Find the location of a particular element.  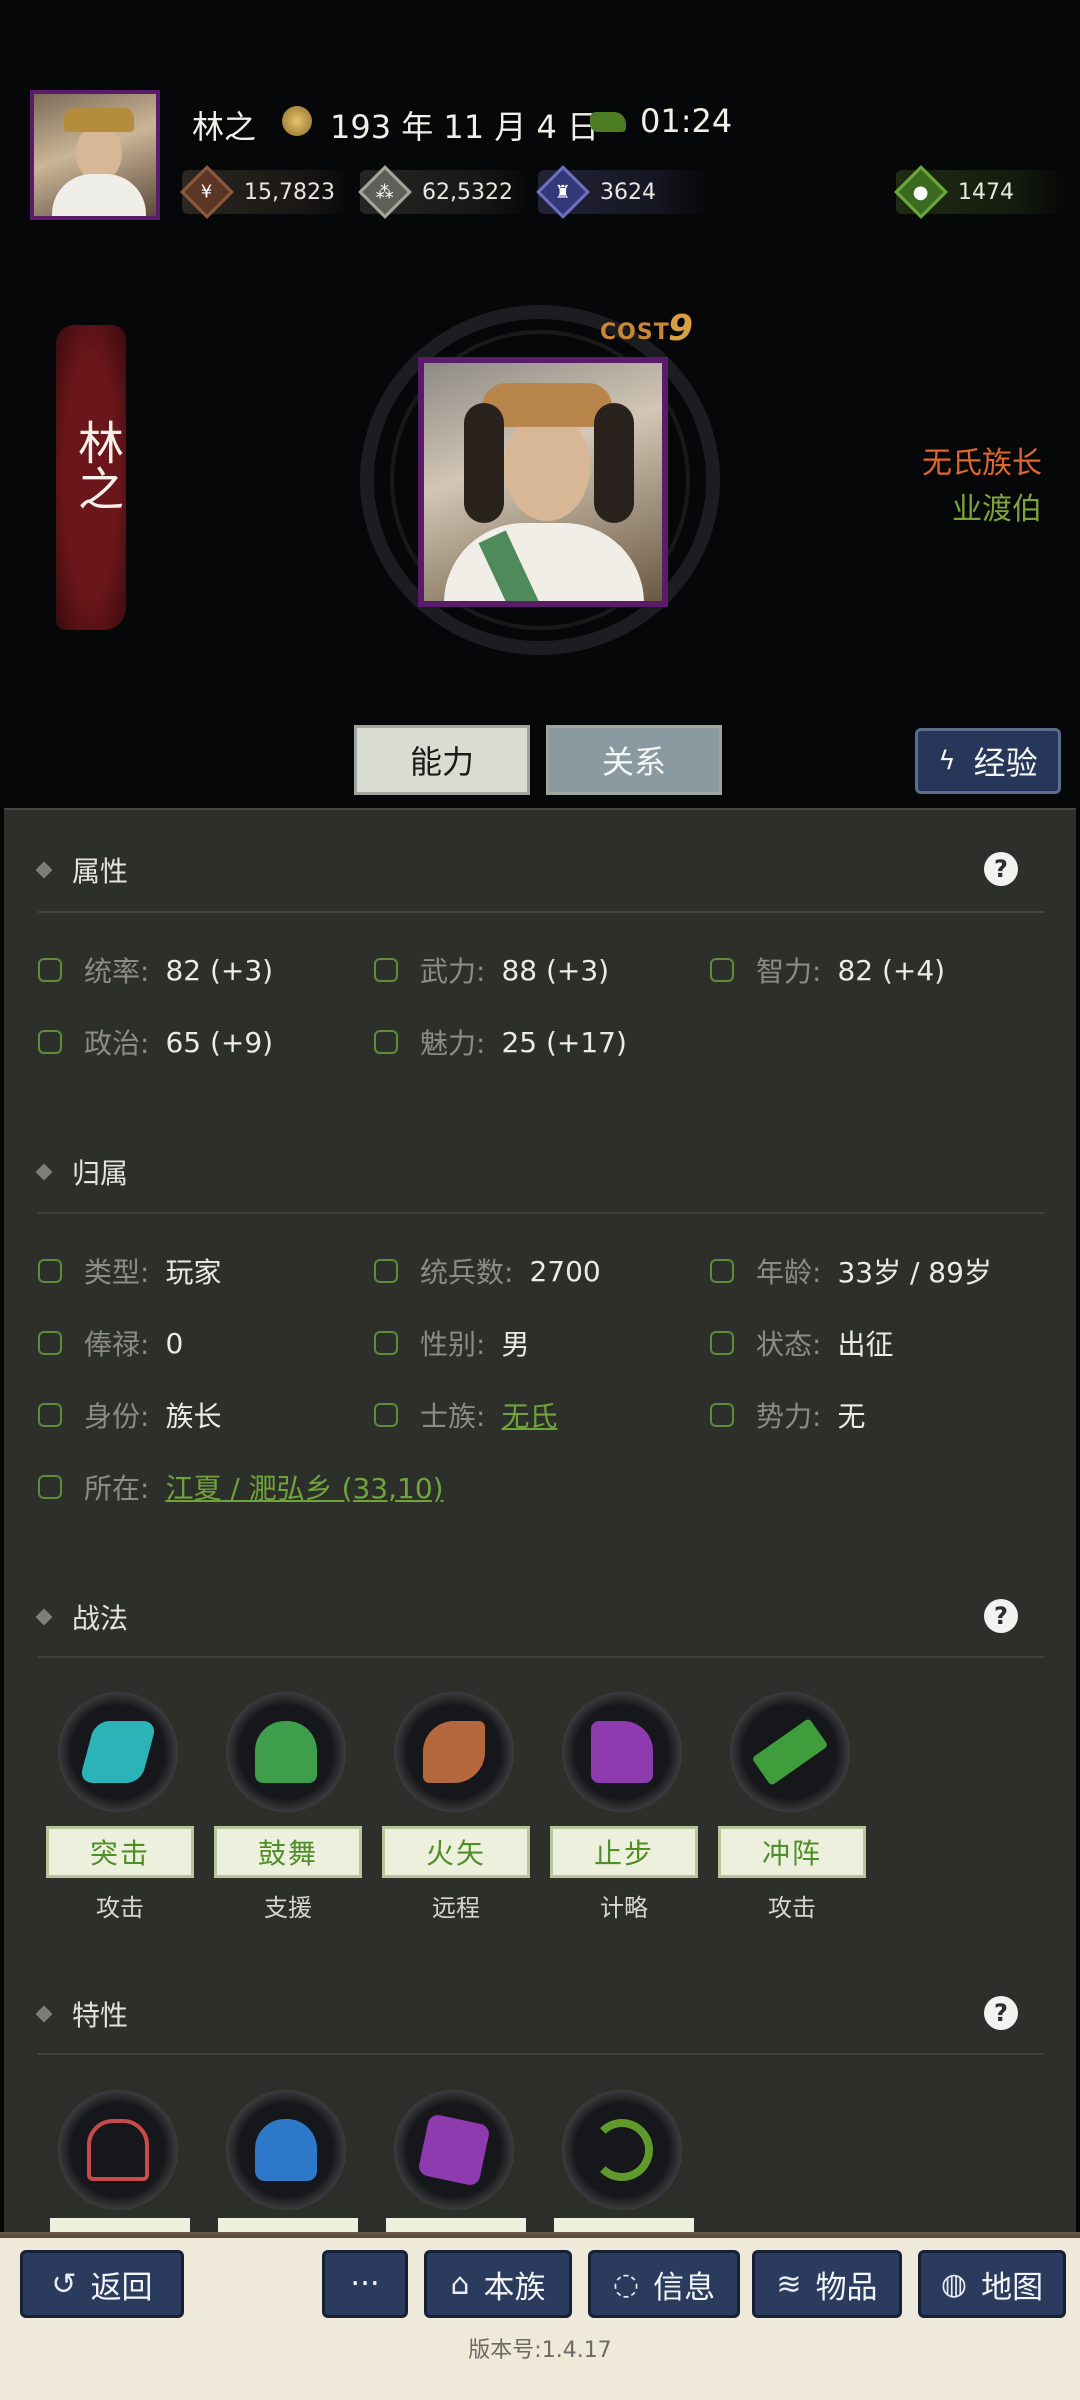

cost-label: COST is located at coordinates (635, 332).